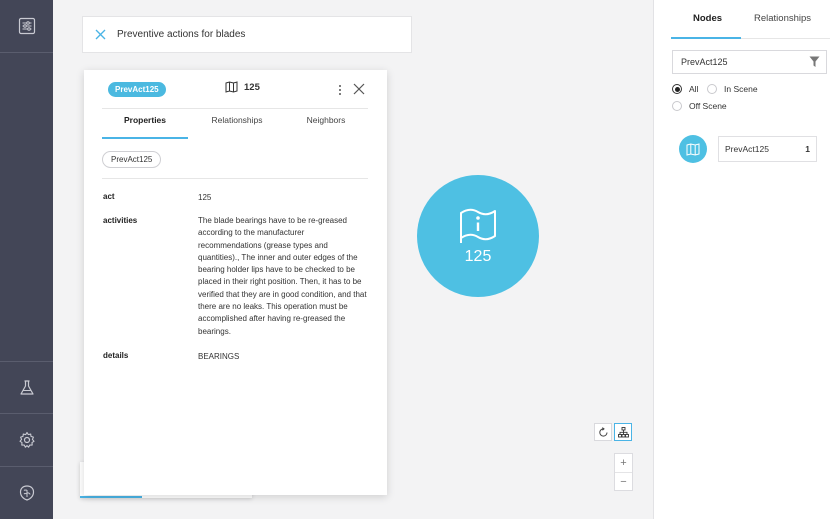  Describe the element at coordinates (252, 87) in the screenshot. I see `card-title: 125` at that location.